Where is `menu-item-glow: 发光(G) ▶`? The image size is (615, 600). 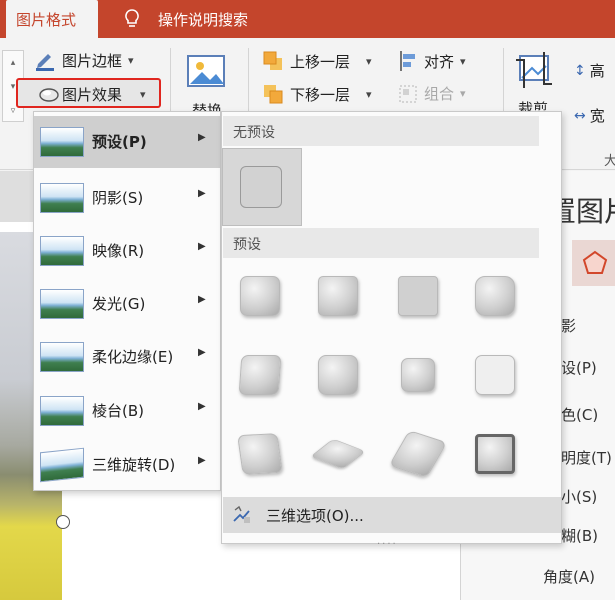 menu-item-glow: 发光(G) ▶ is located at coordinates (127, 304).